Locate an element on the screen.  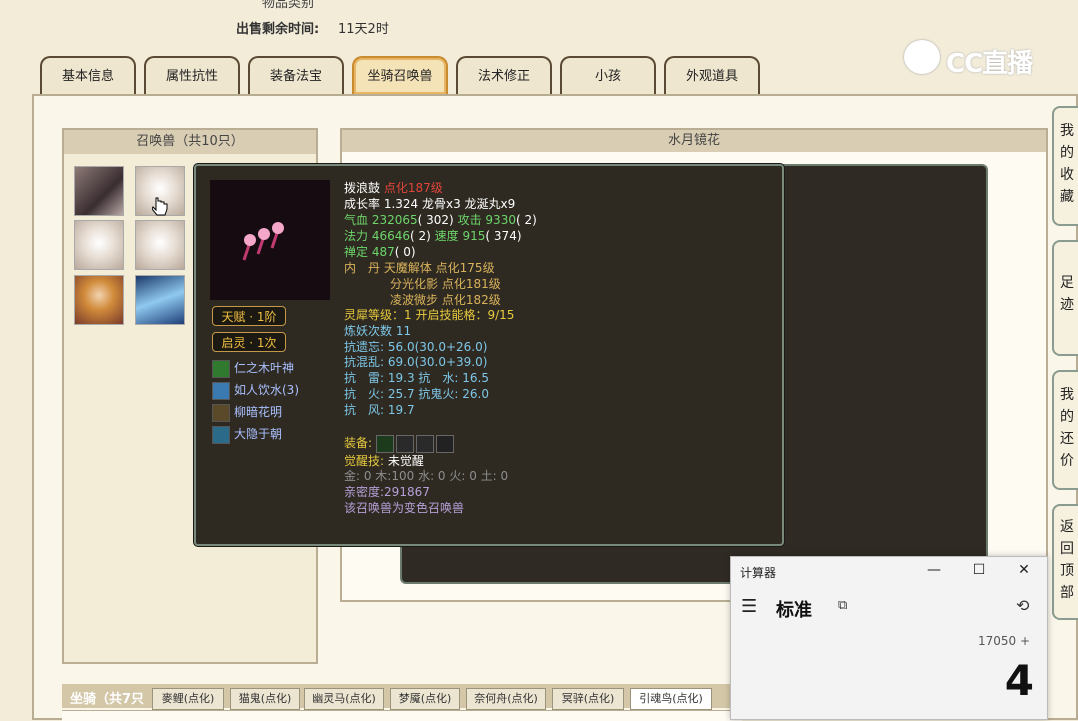
awaken-line: 觉醒技: 未觉醒 is located at coordinates (384, 461).